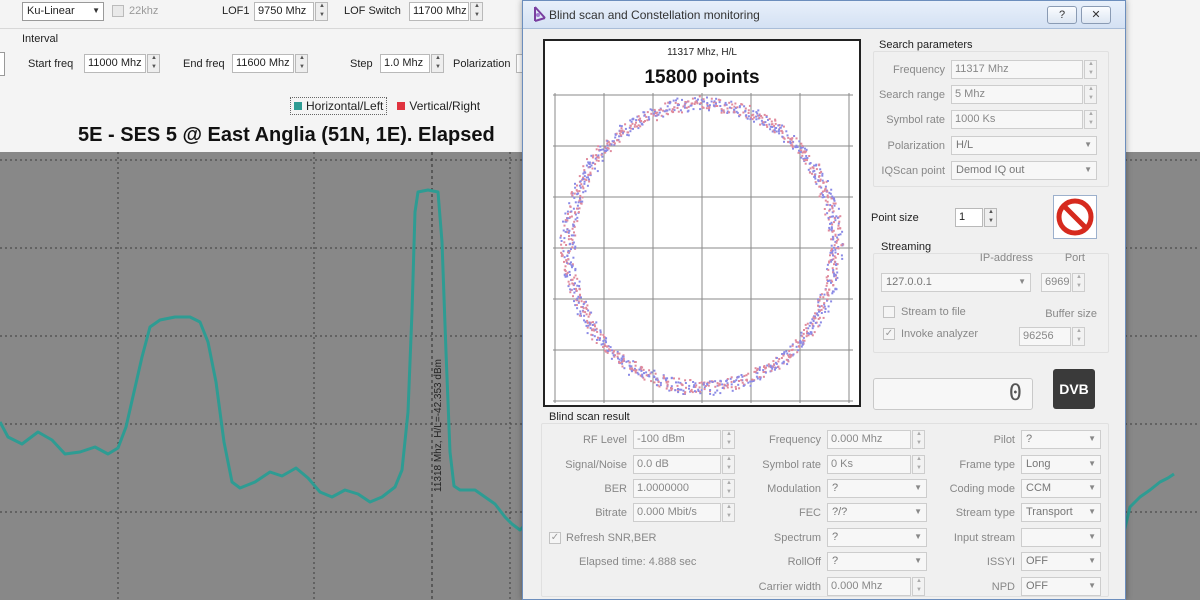 Image resolution: width=1200 pixels, height=600 pixels. Describe the element at coordinates (1022, 281) in the screenshot. I see `chevron-down-icon: ▼` at that location.